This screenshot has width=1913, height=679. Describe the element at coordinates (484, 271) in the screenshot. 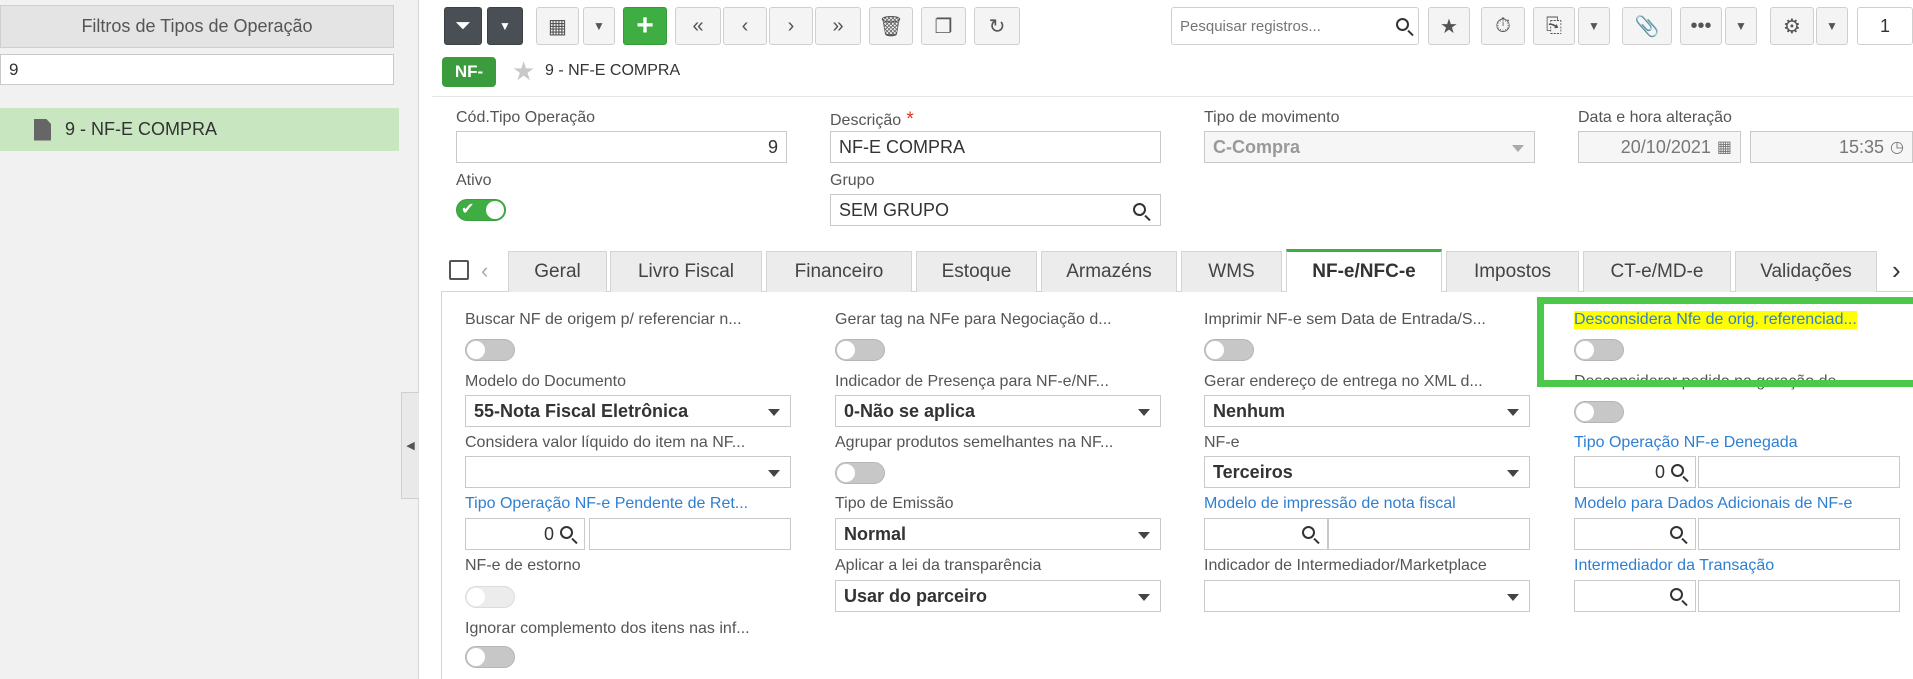

I see `tabs-prev-icon: ‹` at that location.